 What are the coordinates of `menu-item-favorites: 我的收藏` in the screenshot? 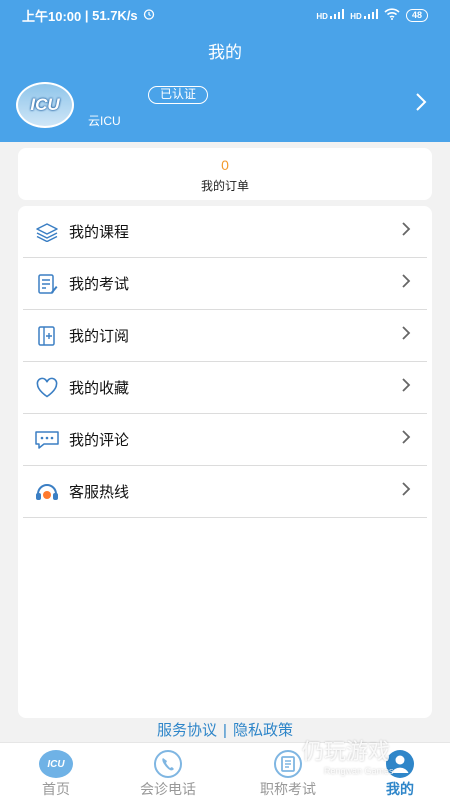 It's located at (225, 388).